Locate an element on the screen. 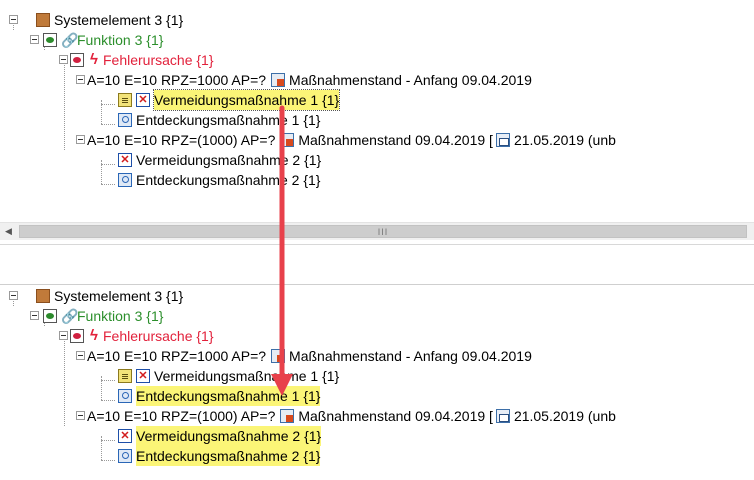 This screenshot has height=480, width=754. scroll-left-arrow-icon: ◀ is located at coordinates (8, 231).